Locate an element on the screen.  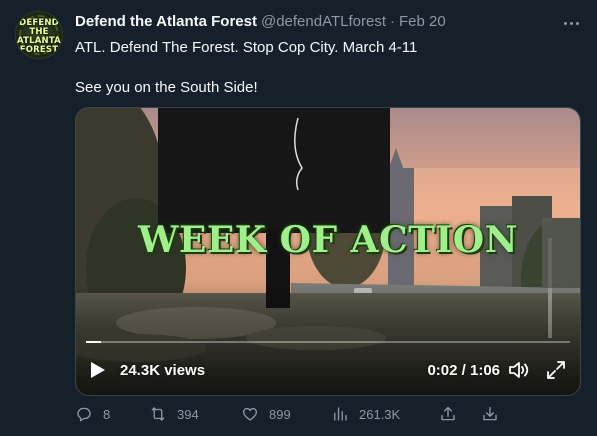
share-button is located at coordinates (448, 414).